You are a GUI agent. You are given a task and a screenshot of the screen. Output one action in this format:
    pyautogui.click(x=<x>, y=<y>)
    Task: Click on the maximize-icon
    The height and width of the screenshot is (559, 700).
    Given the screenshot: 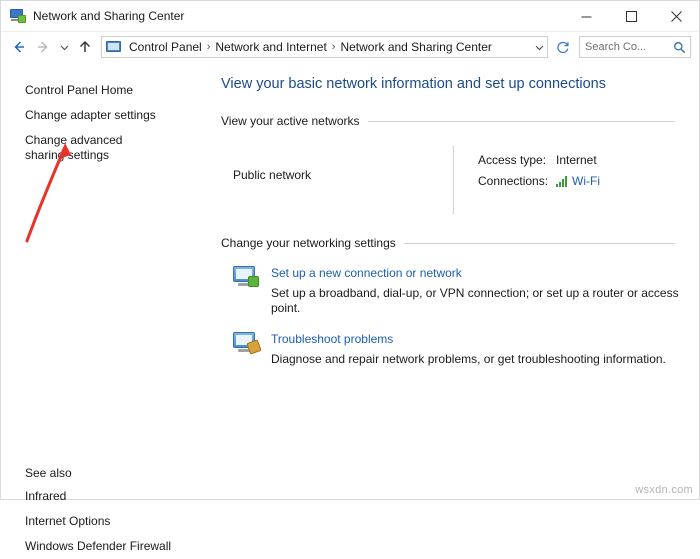 What is the action you would take?
    pyautogui.click(x=631, y=16)
    